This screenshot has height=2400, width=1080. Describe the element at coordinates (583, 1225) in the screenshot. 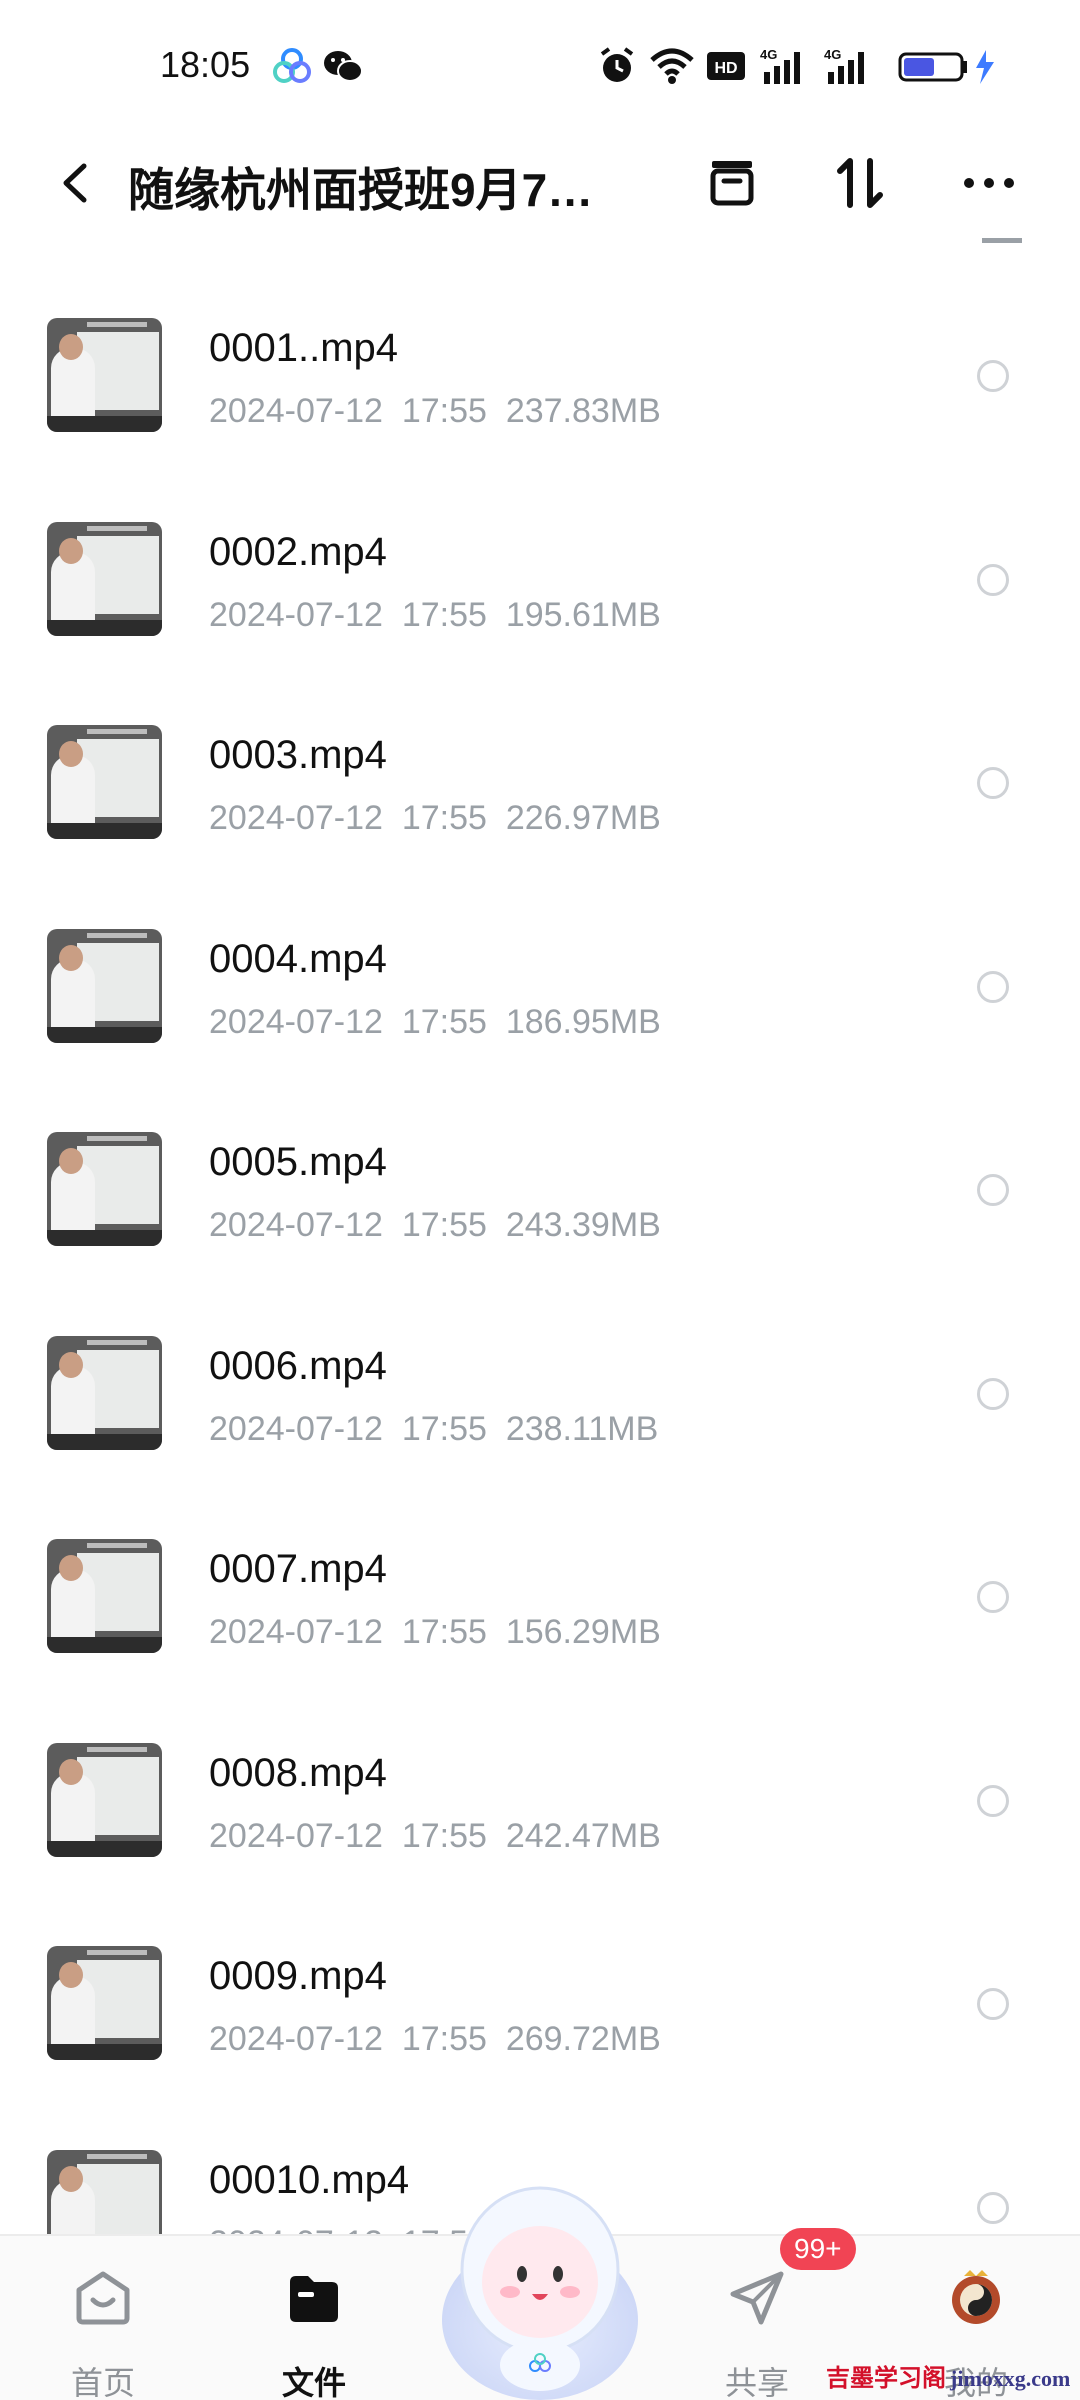

I see `file-size: 243.39MB` at that location.